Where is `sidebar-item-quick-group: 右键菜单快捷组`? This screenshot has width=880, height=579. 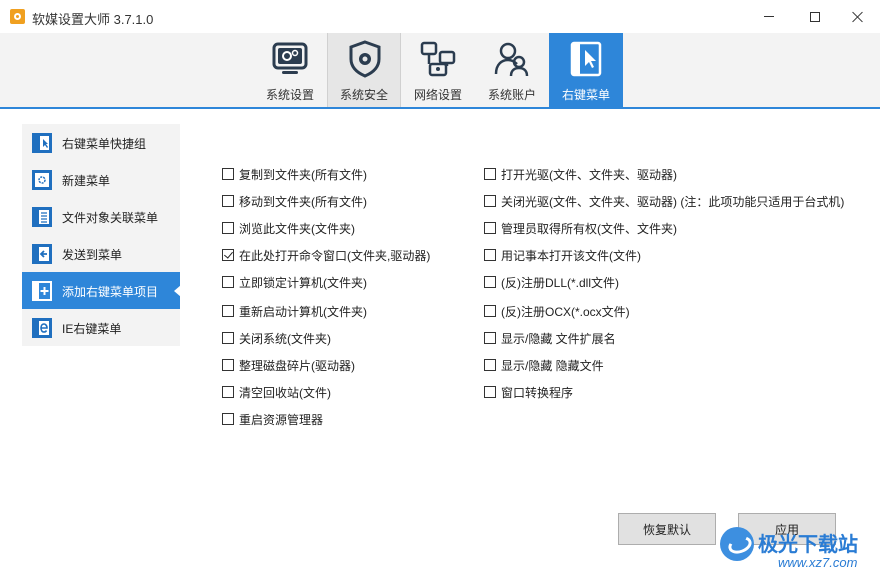 sidebar-item-quick-group: 右键菜单快捷组 is located at coordinates (101, 142).